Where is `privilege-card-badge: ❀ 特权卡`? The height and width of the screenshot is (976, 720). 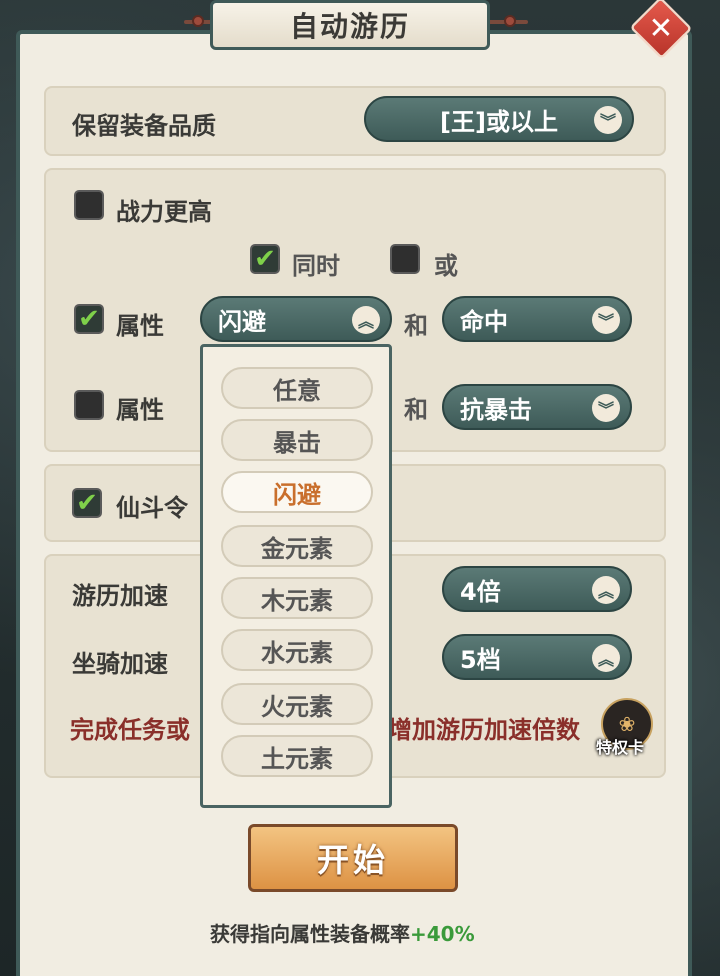
privilege-card-badge: ❀ 特权卡 is located at coordinates (624, 727).